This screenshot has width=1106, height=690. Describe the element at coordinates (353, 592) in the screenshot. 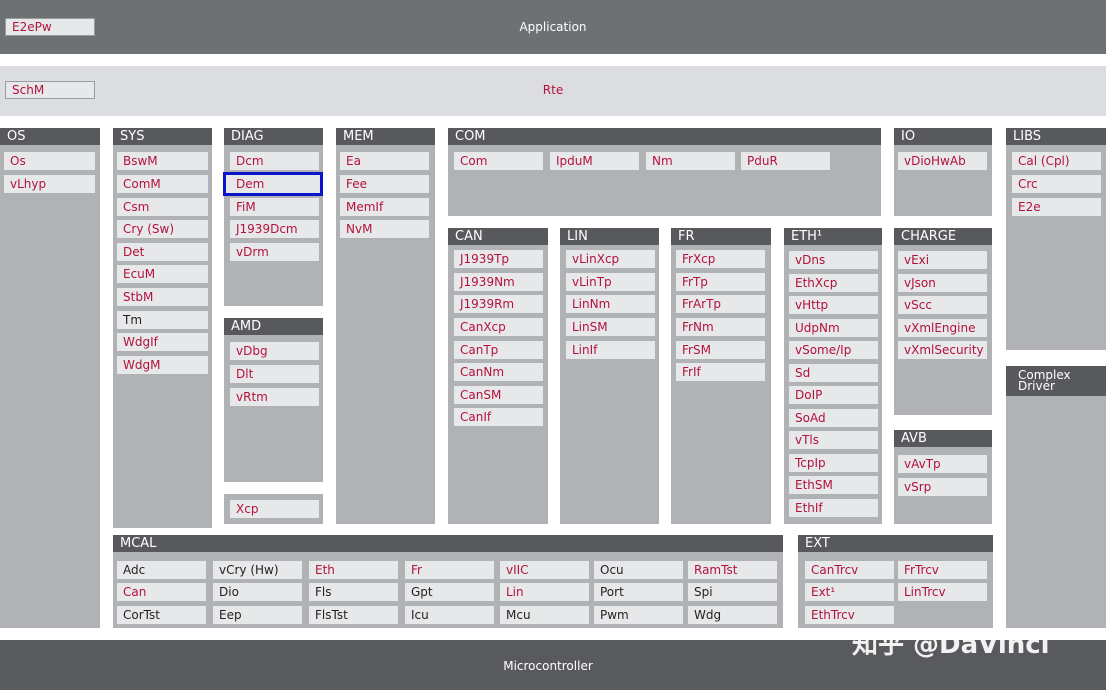

I see `mcal-fls: Fls` at that location.